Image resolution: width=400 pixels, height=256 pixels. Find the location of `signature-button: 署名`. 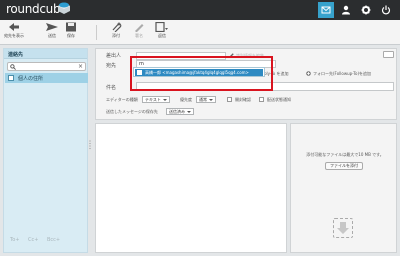

signature-button: 署名 is located at coordinates (139, 32).